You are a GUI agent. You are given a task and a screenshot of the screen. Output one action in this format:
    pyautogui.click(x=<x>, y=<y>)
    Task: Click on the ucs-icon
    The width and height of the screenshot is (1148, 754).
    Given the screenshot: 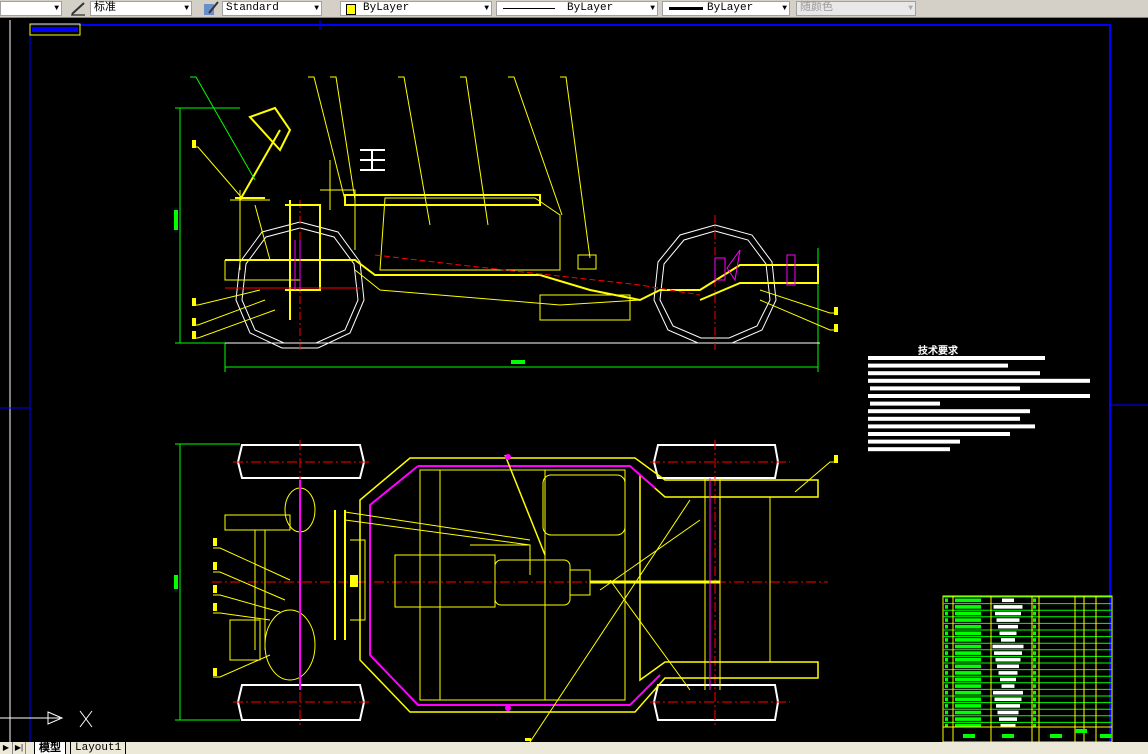 What is the action you would take?
    pyautogui.click(x=46, y=719)
    